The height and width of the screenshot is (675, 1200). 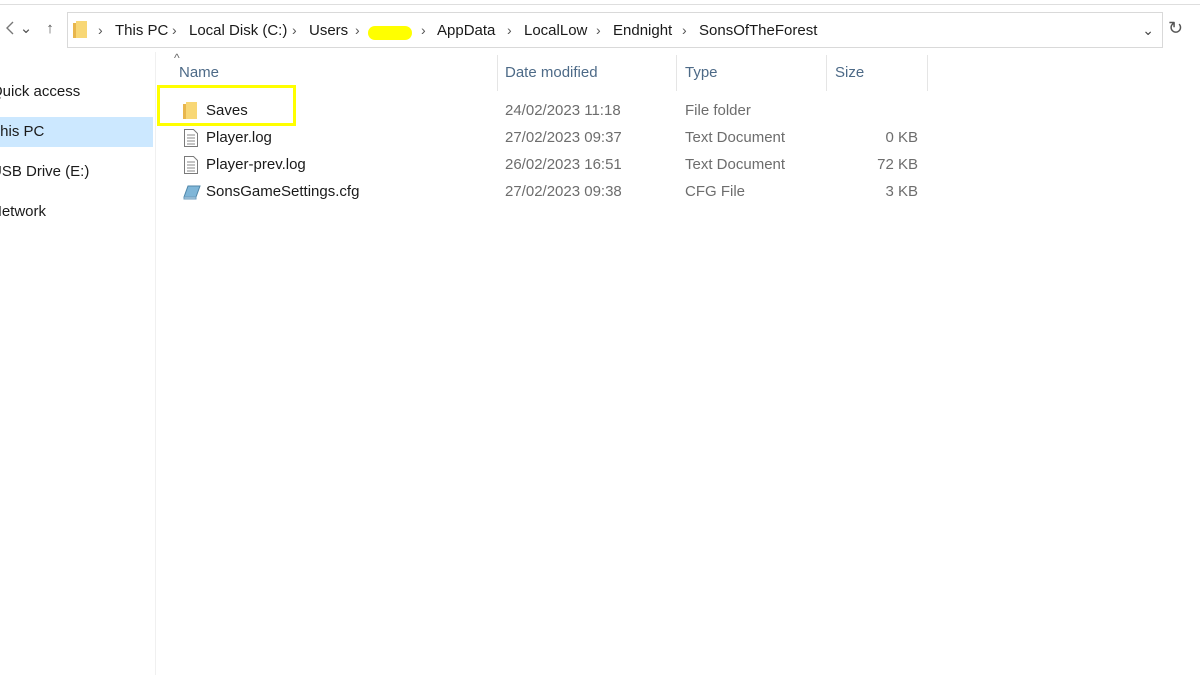 I want to click on folder-icon, so click(x=80, y=30).